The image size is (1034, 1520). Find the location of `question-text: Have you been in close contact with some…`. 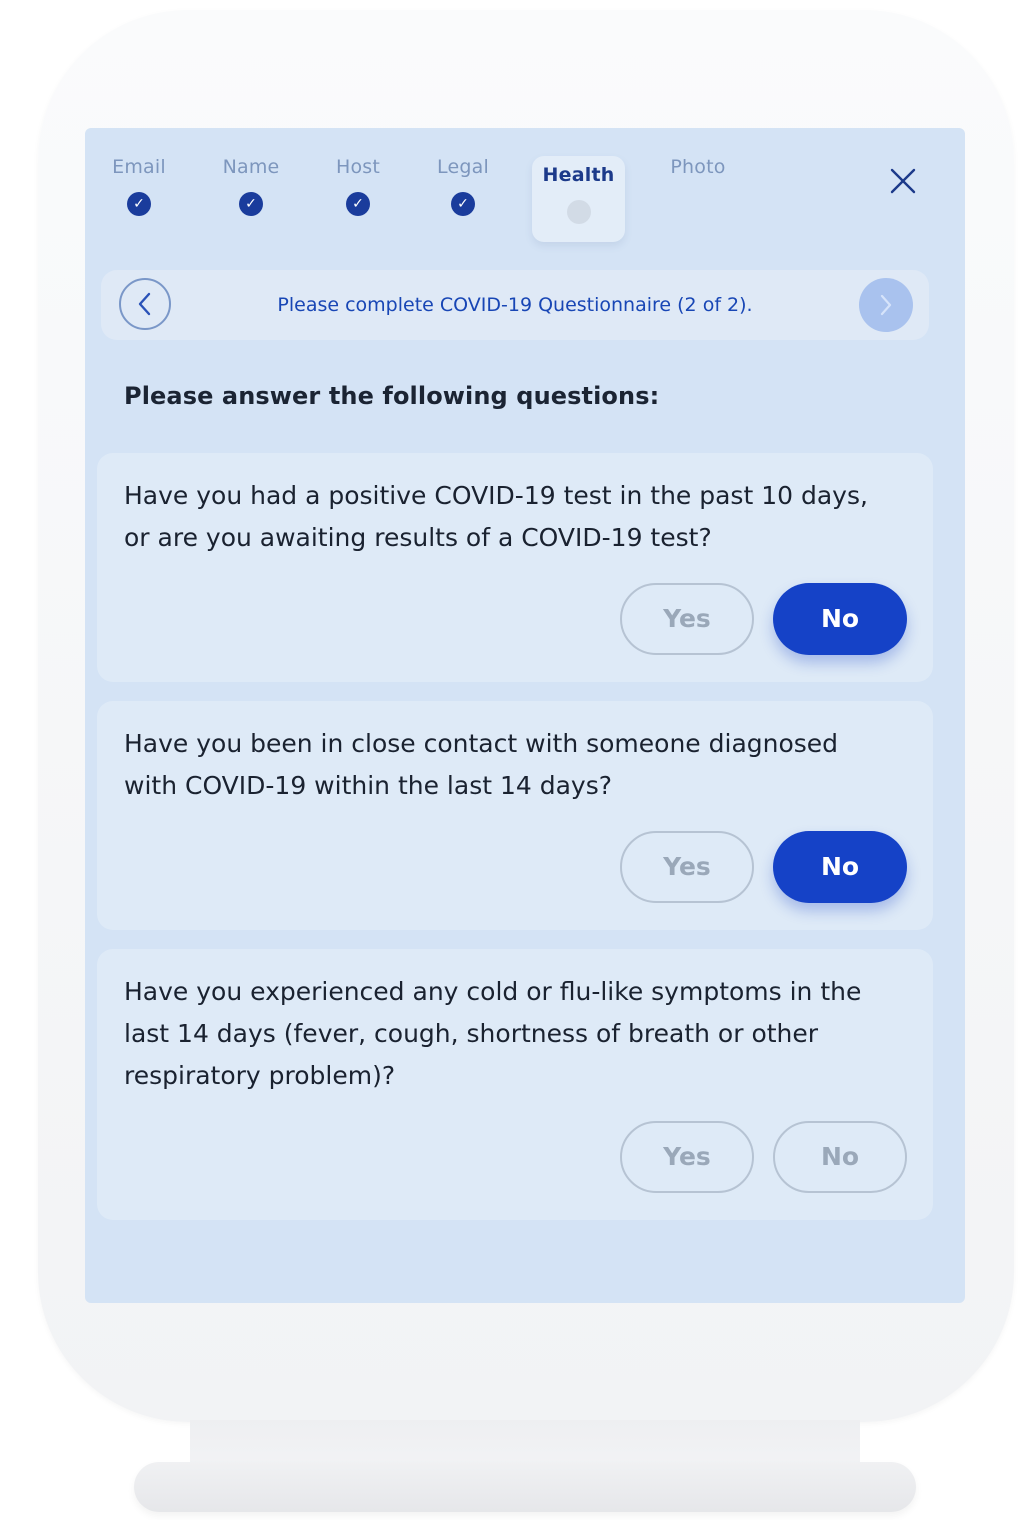

question-text: Have you been in close contact with some… is located at coordinates (481, 764).